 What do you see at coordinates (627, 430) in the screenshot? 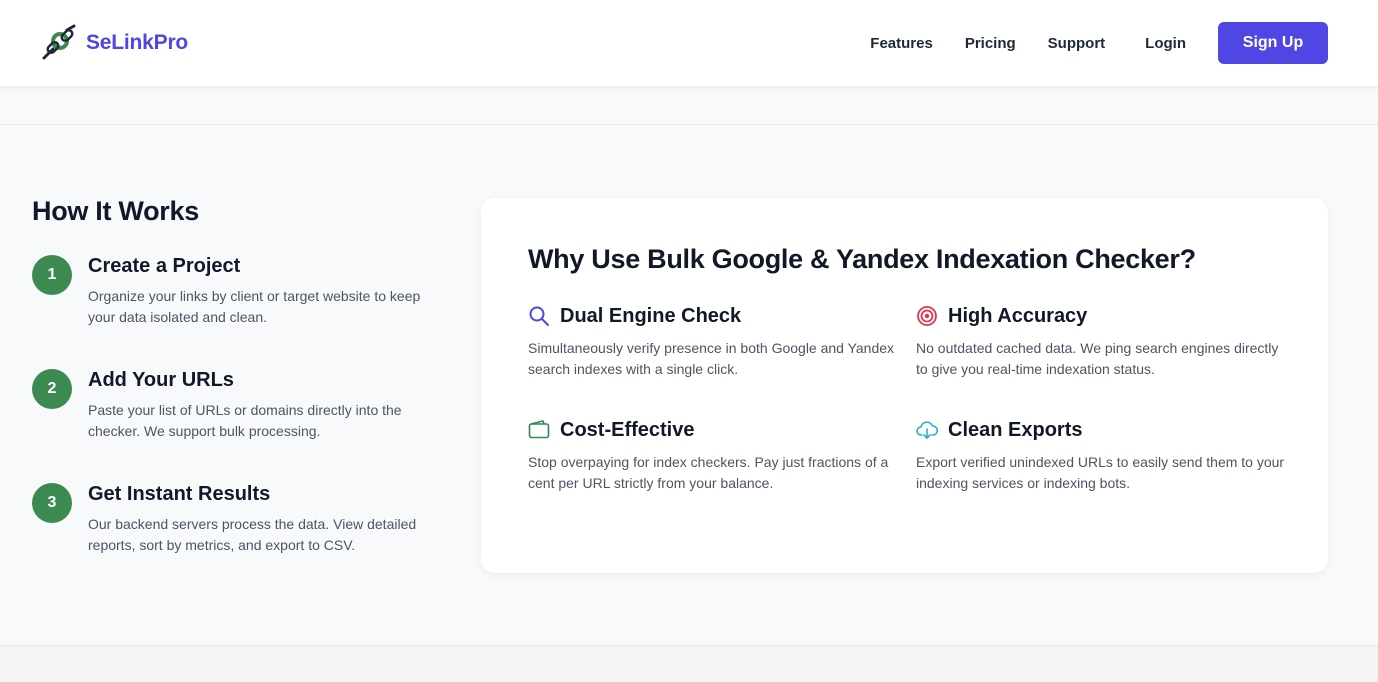
I see `feature-title: Cost-Effective` at bounding box center [627, 430].